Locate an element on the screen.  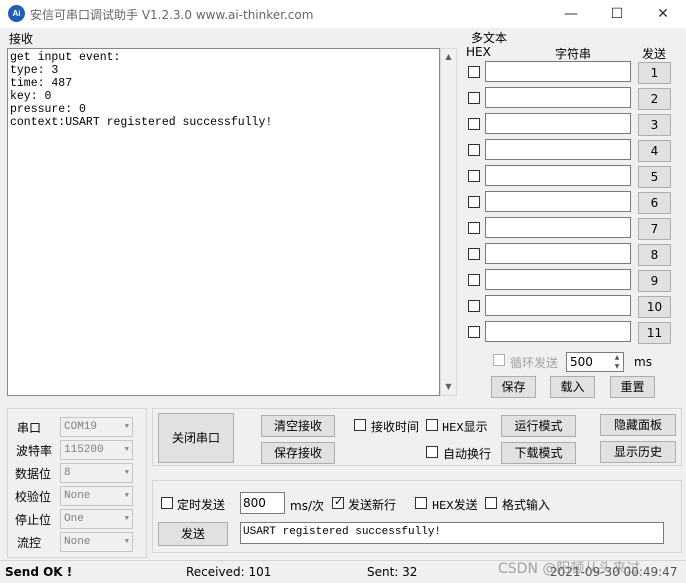
loop-interval-value: 500 is located at coordinates (581, 362).